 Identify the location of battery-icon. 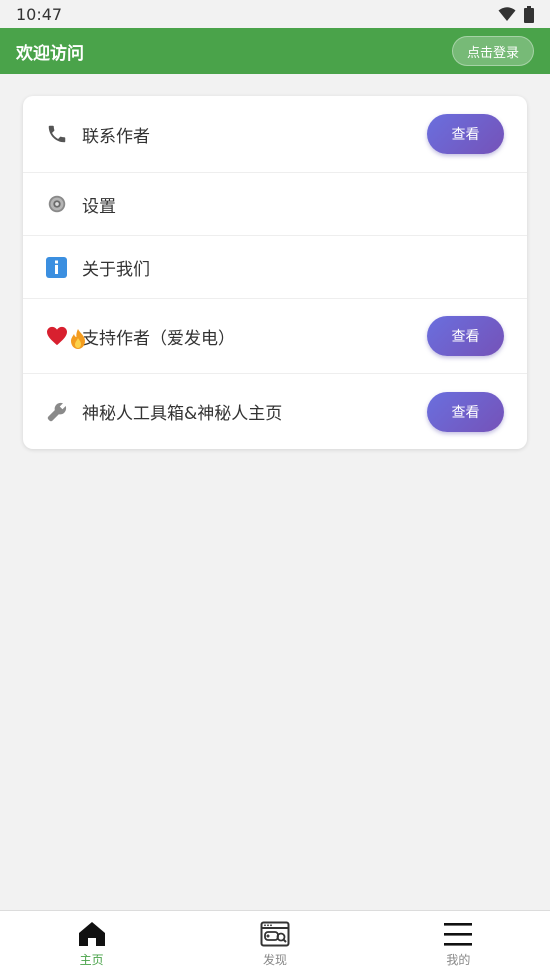
(529, 14).